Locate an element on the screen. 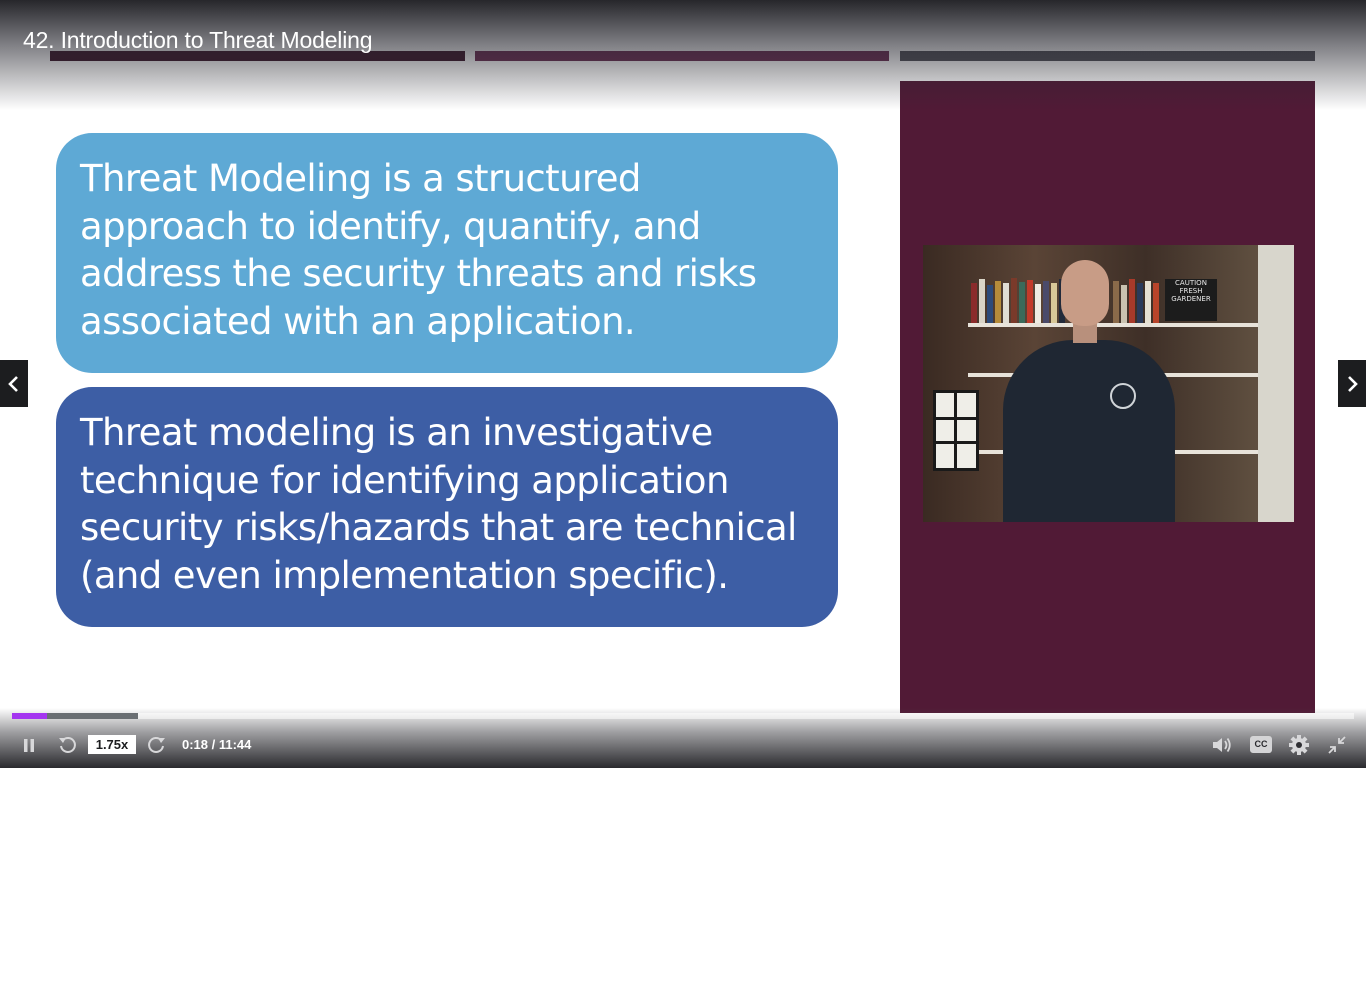  progress-played is located at coordinates (29, 716).